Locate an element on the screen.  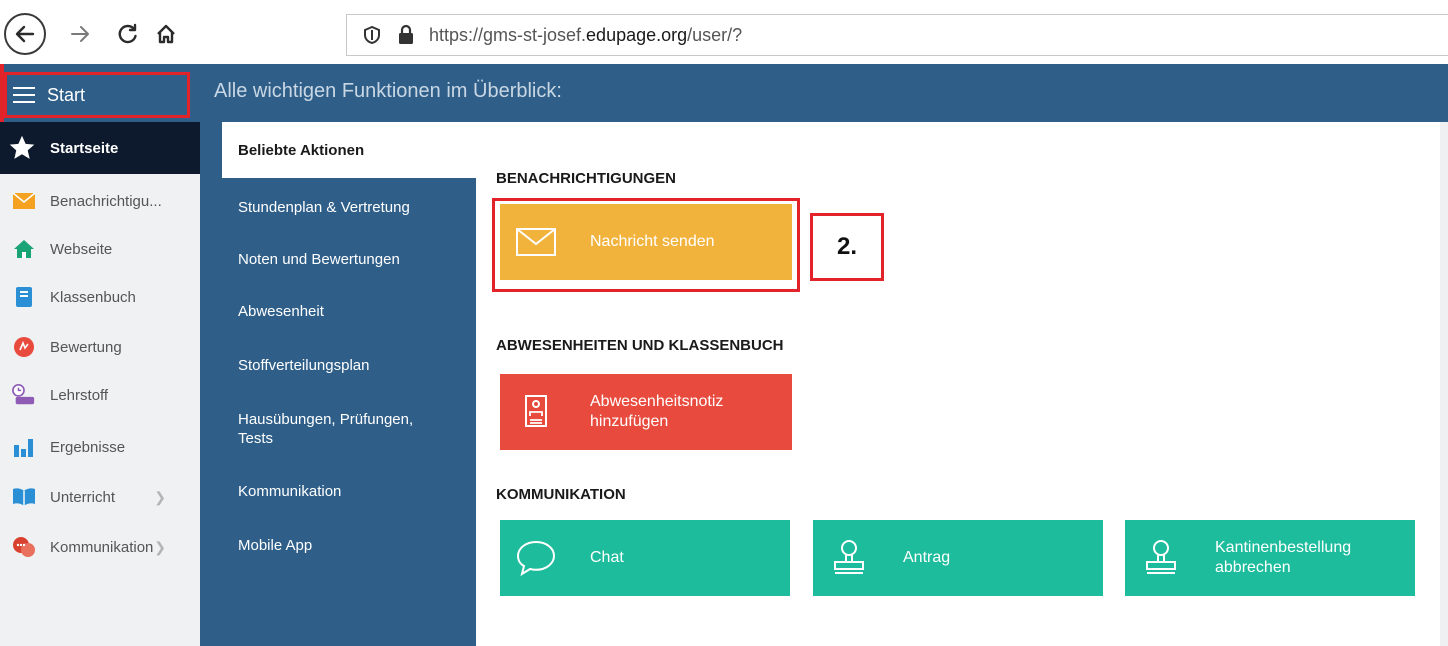
sidebar-item-webseite: Webseite is located at coordinates (100, 249).